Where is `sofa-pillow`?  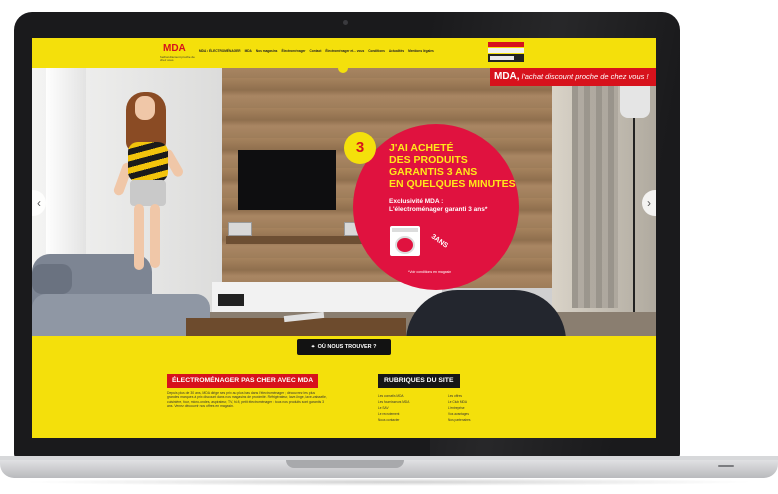 sofa-pillow is located at coordinates (52, 279).